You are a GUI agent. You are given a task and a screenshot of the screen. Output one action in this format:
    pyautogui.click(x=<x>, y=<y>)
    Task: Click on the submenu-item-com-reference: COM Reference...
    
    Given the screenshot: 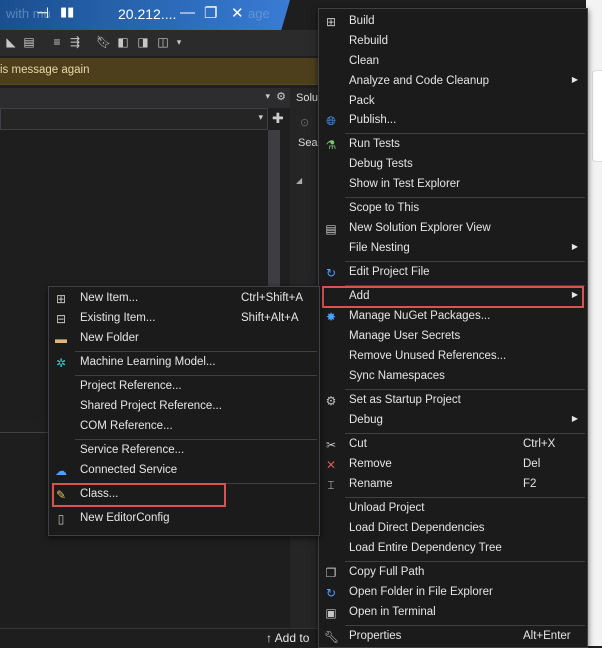 What is the action you would take?
    pyautogui.click(x=184, y=427)
    